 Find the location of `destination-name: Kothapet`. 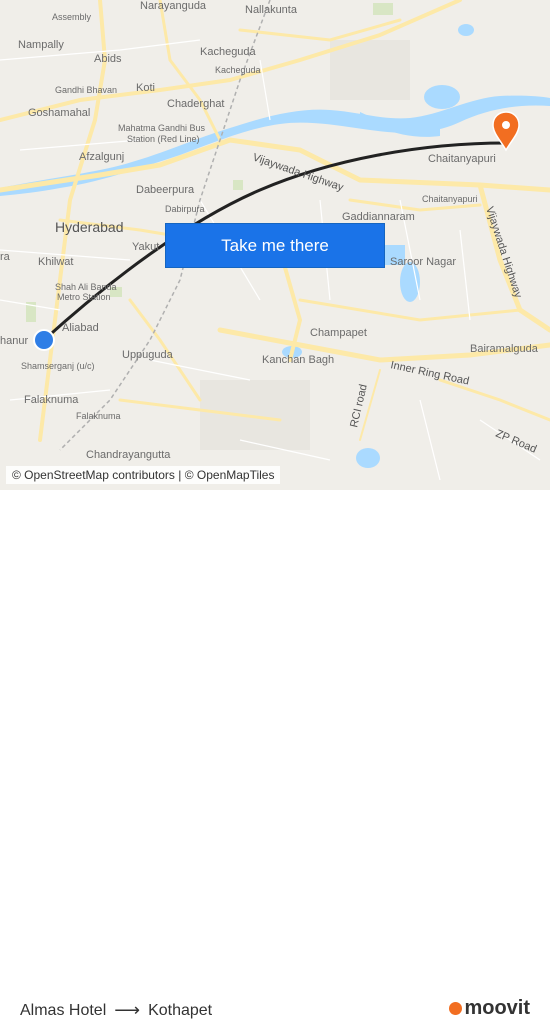

destination-name: Kothapet is located at coordinates (180, 1010).